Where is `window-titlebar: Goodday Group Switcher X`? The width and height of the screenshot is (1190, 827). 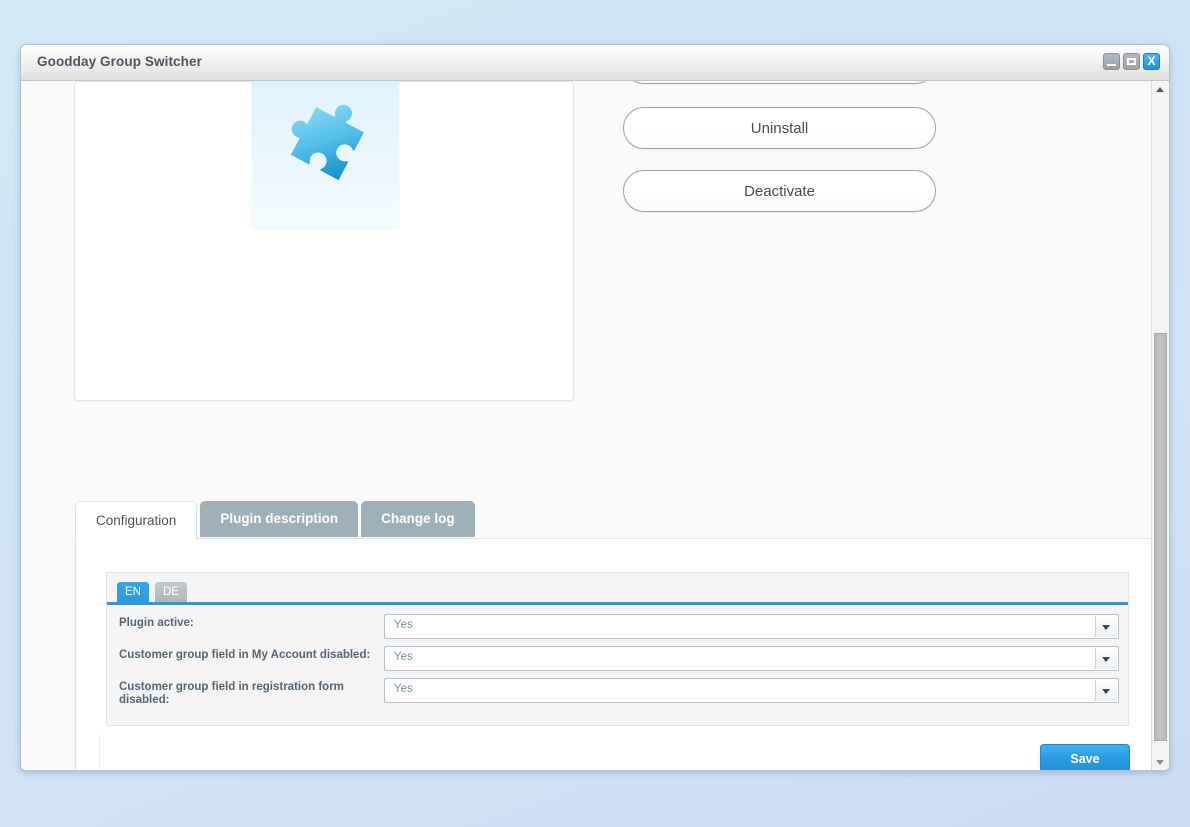 window-titlebar: Goodday Group Switcher X is located at coordinates (595, 63).